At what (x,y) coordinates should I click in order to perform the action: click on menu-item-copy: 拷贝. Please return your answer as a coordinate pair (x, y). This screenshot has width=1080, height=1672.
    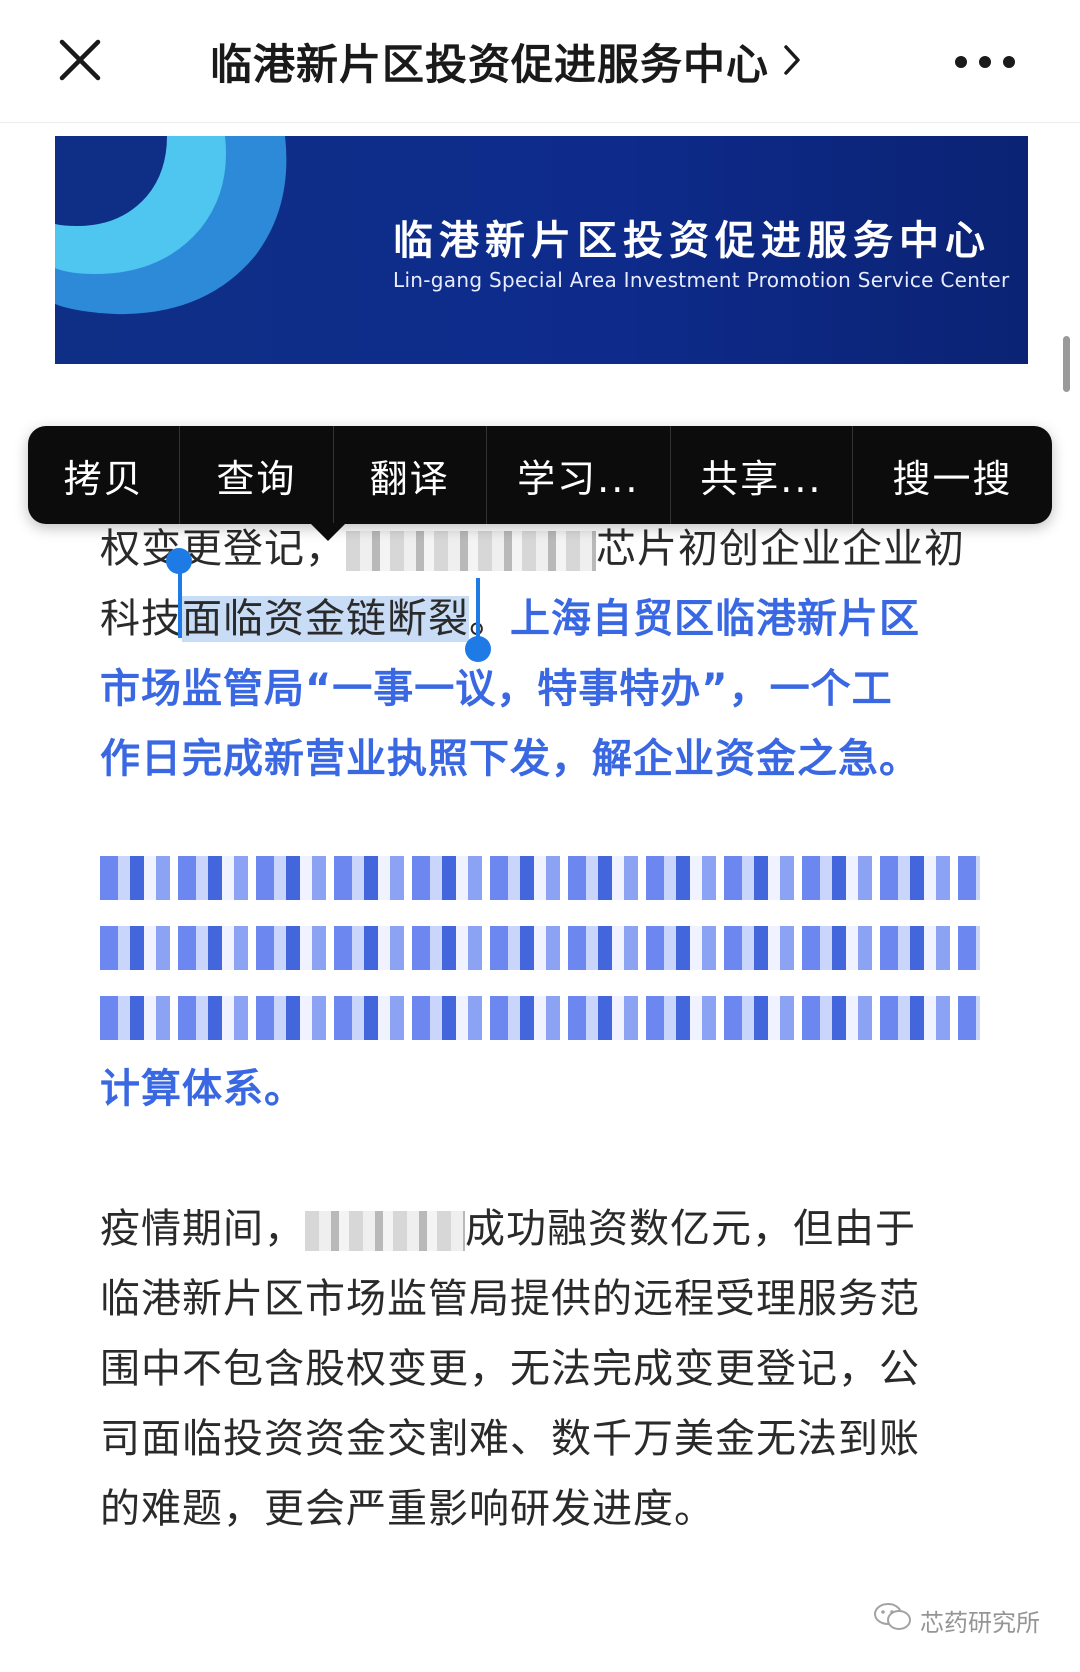
    Looking at the image, I should click on (104, 475).